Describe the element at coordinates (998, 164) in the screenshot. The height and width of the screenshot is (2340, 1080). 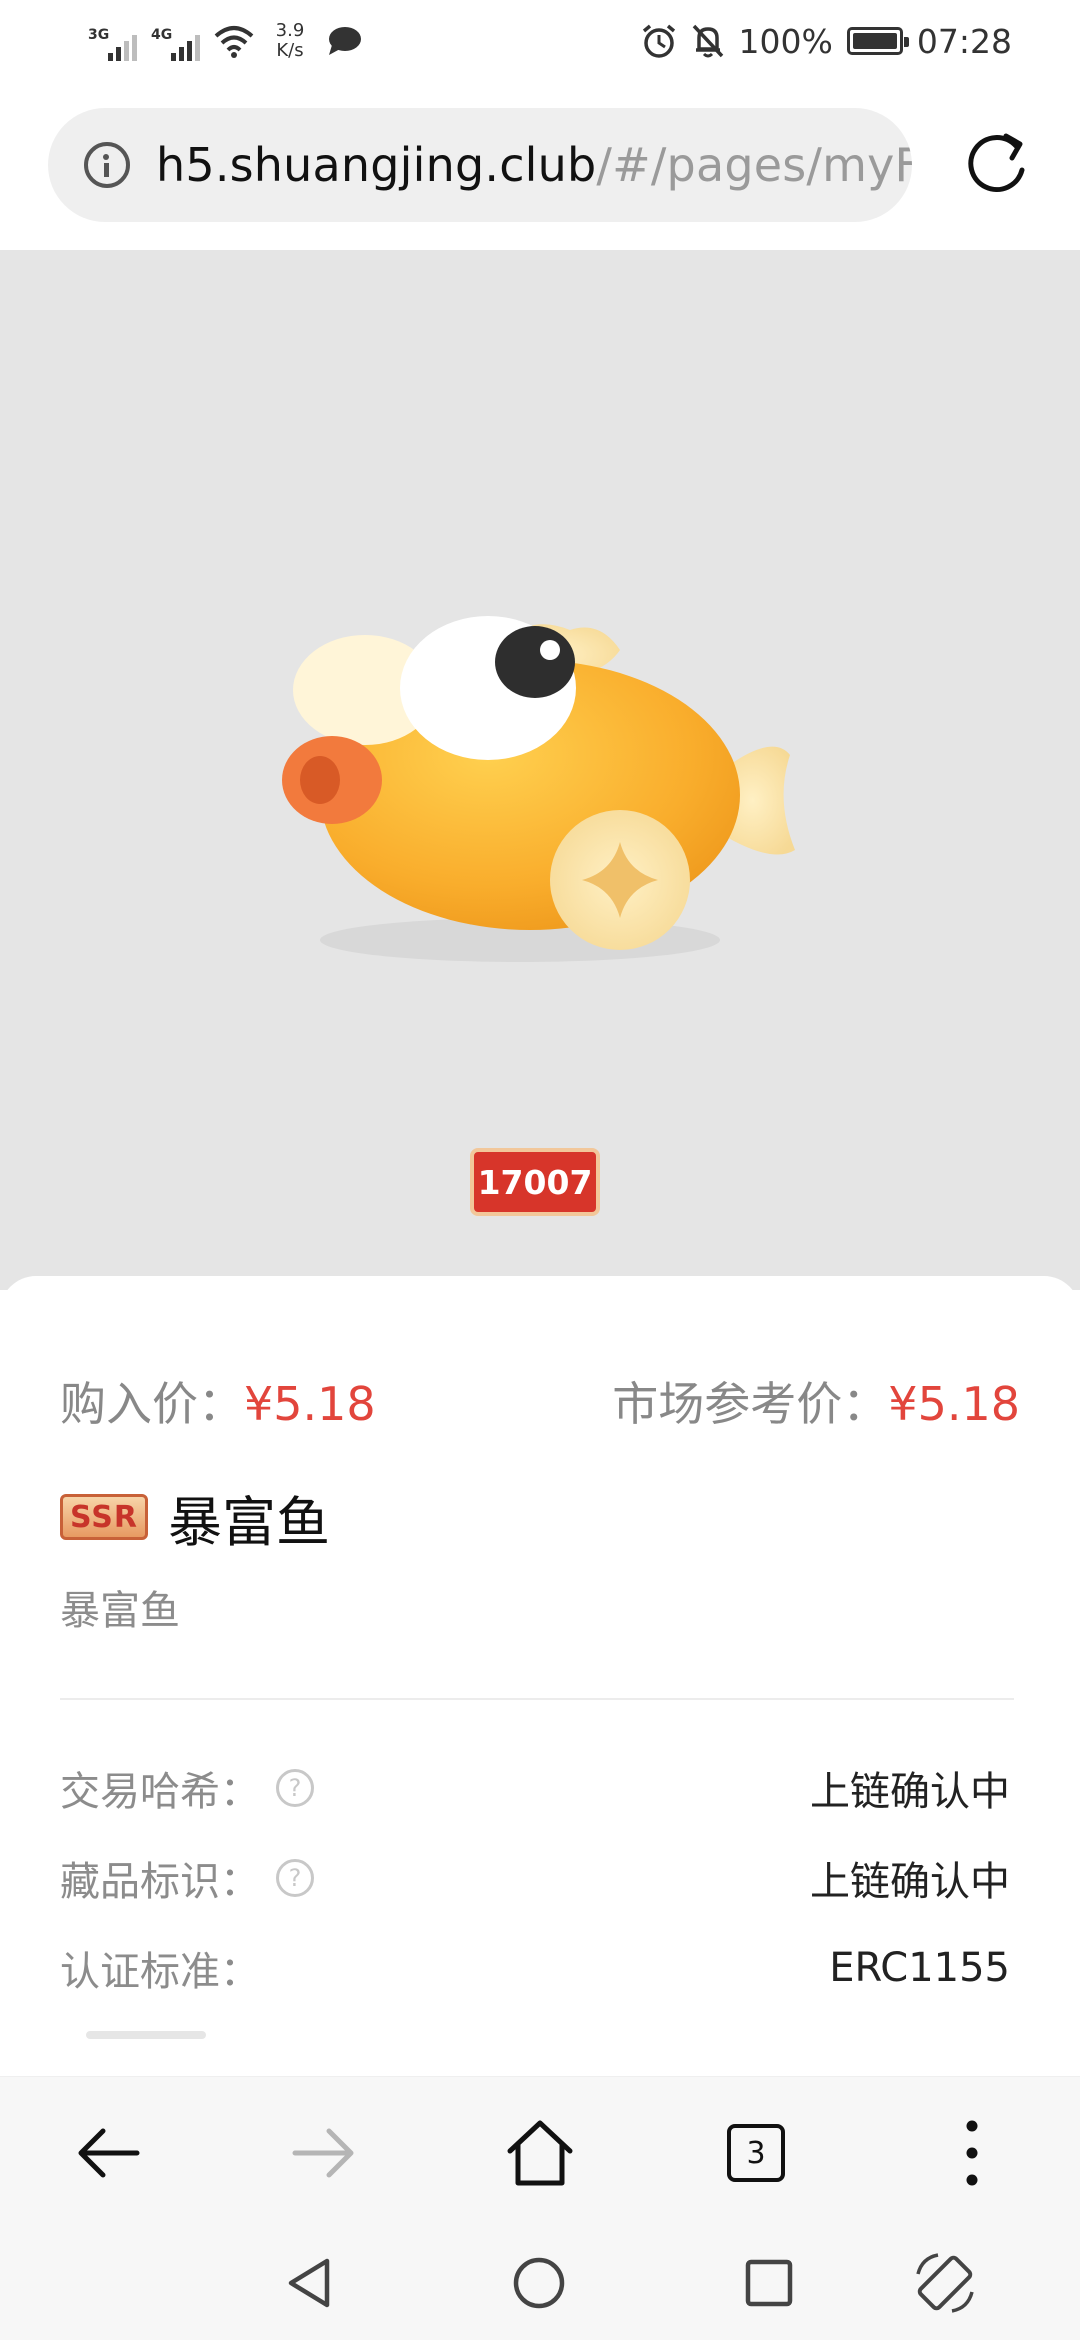
I see `reload-icon` at that location.